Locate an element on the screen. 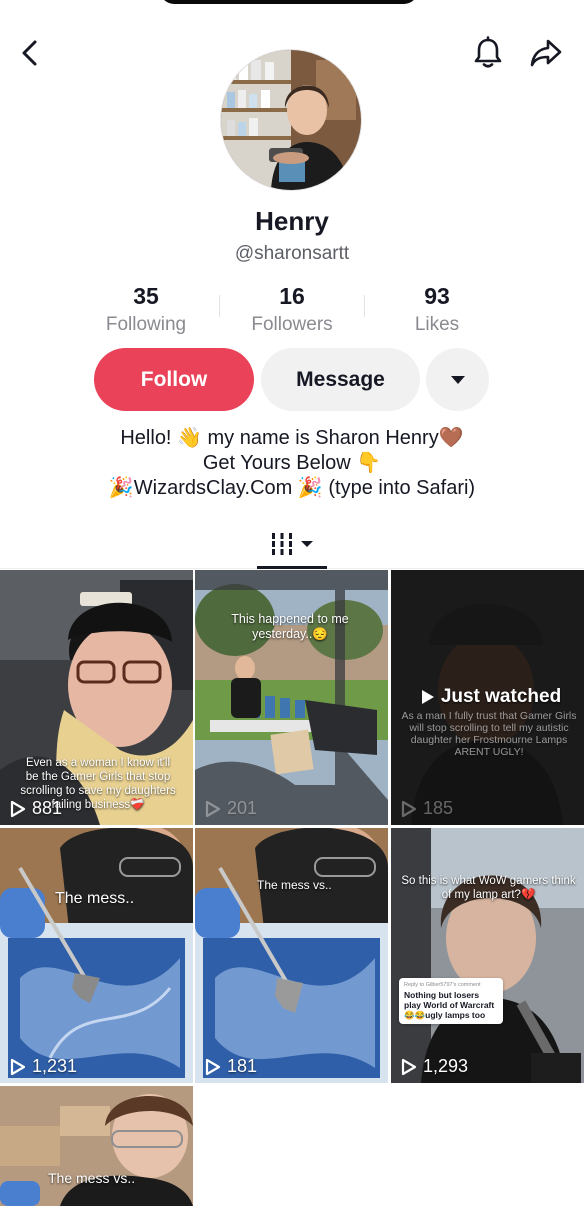  video-tile: This happened to me yesterday..😔 201 is located at coordinates (291, 697).